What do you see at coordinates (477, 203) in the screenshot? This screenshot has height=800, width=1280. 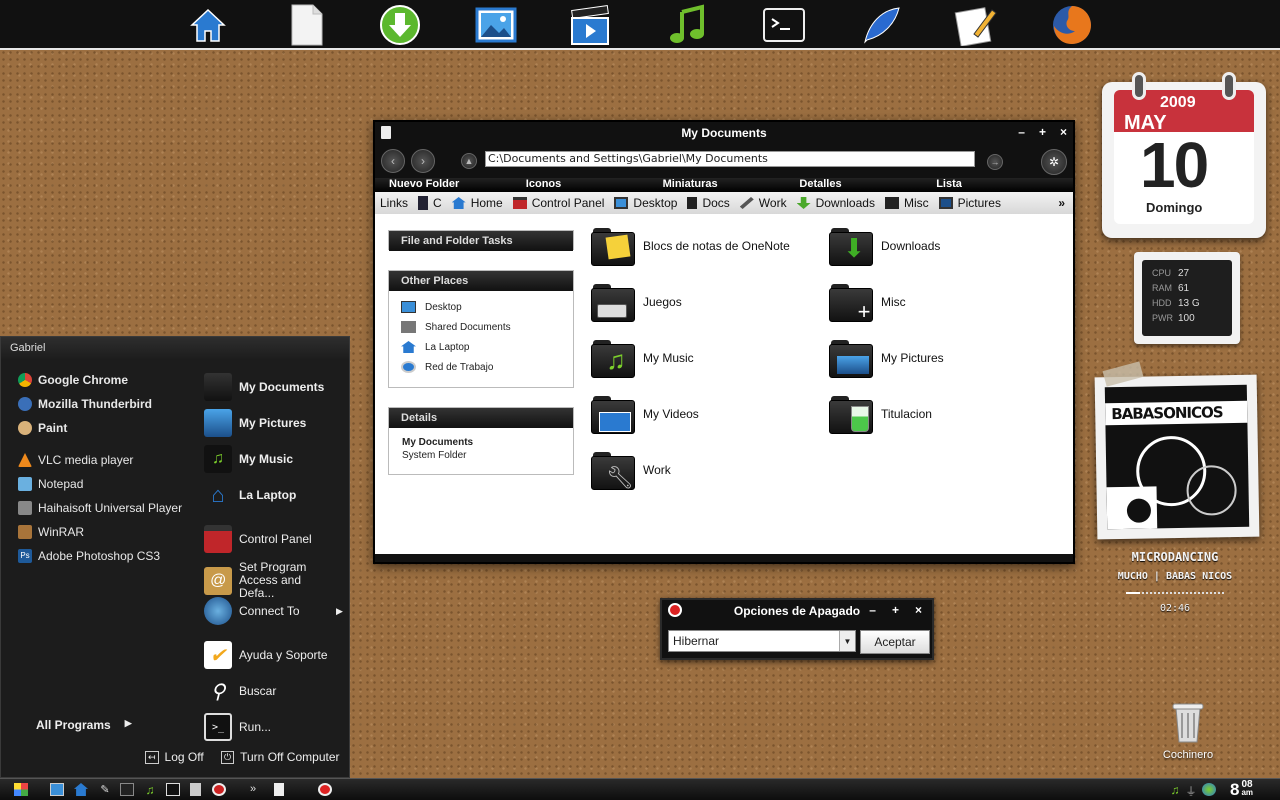 I see `link-home: Home` at bounding box center [477, 203].